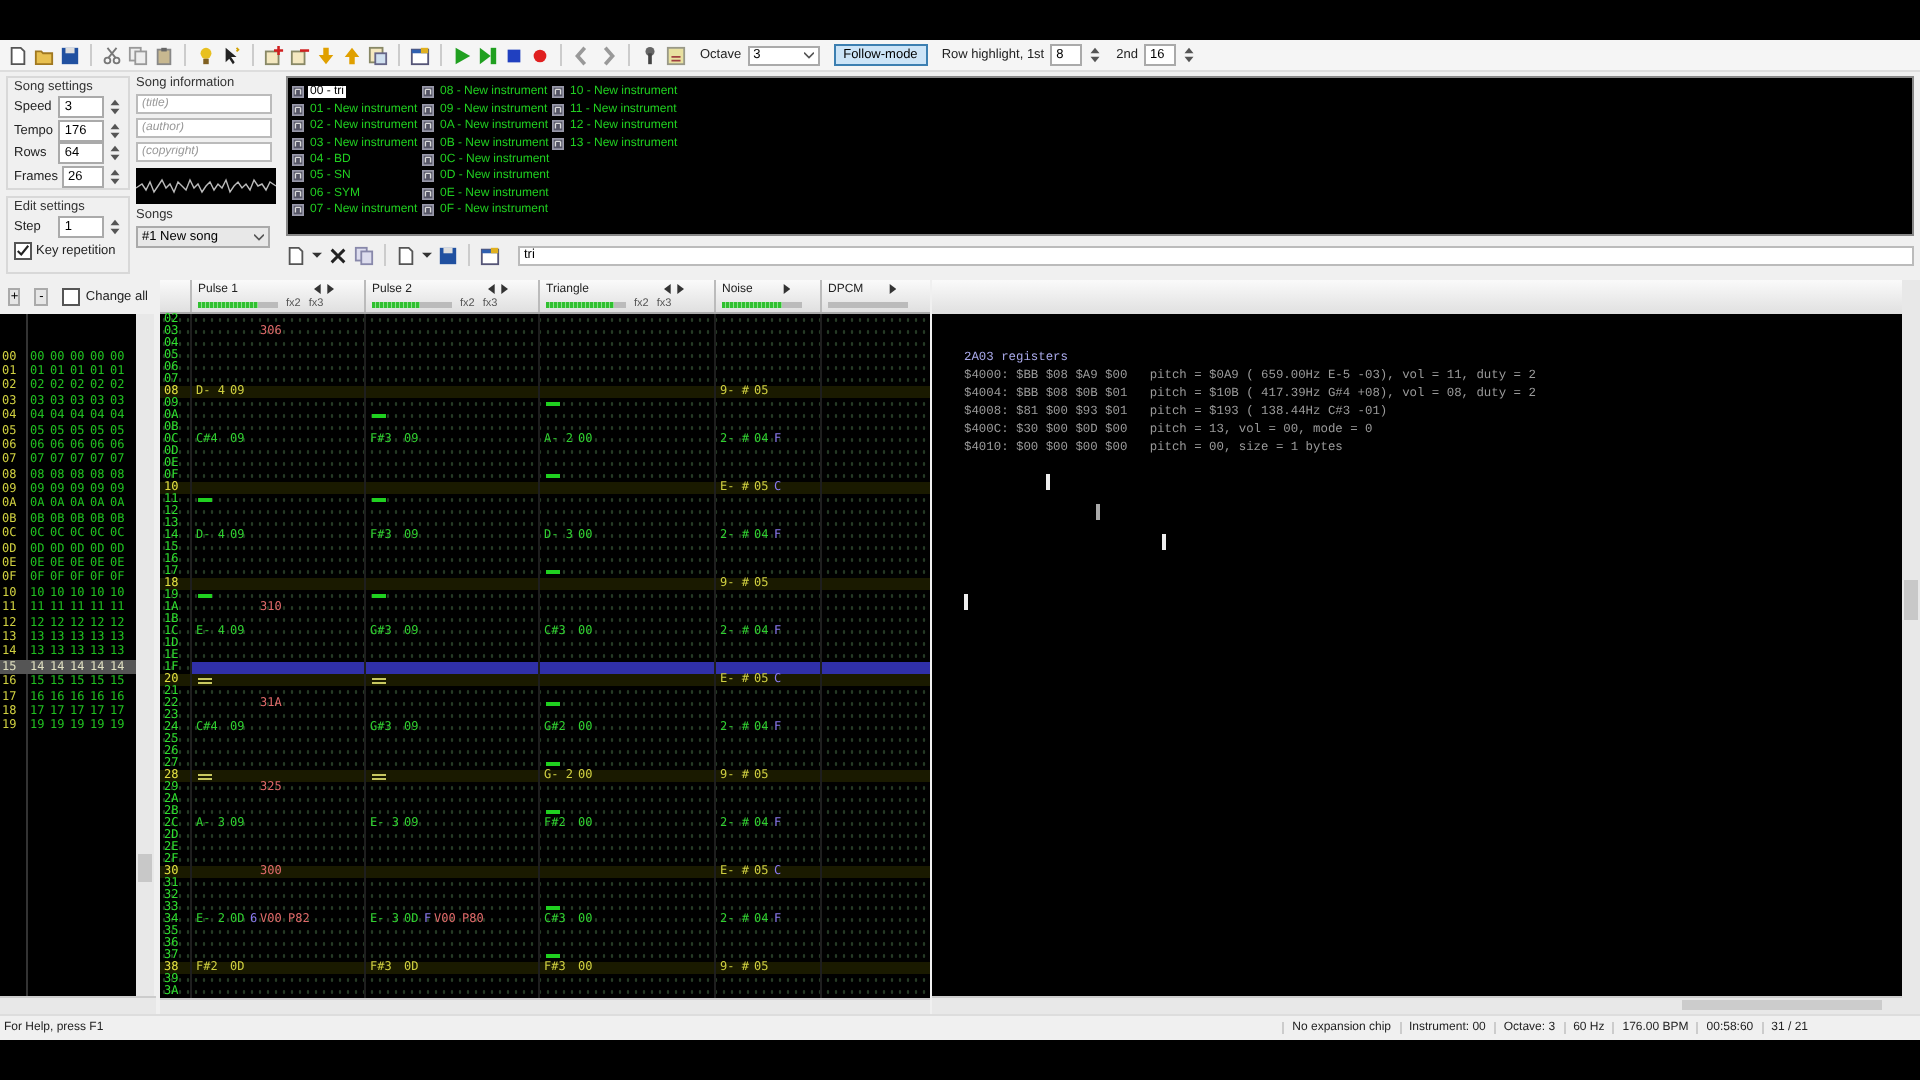 The width and height of the screenshot is (1920, 1080). Describe the element at coordinates (582, 55) in the screenshot. I see `chevron-left-icon` at that location.